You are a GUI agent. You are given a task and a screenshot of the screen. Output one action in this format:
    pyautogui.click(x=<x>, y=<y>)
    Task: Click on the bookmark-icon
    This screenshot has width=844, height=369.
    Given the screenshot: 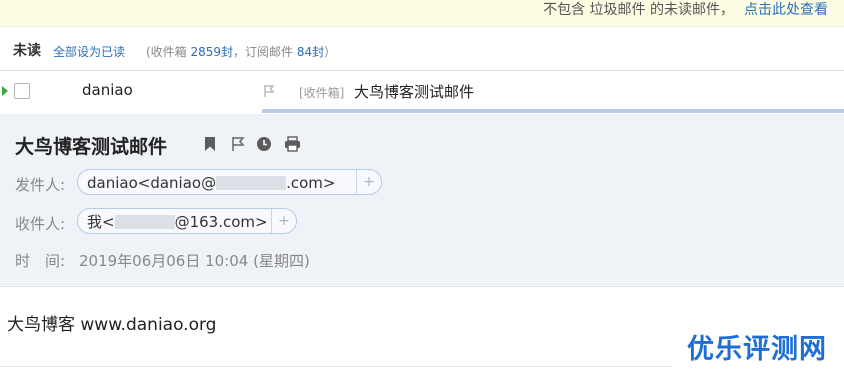 What is the action you would take?
    pyautogui.click(x=210, y=144)
    